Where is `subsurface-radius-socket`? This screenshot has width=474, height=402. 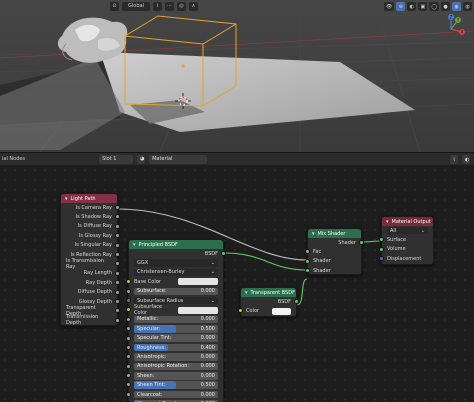 subsurface-radius-socket is located at coordinates (128, 300).